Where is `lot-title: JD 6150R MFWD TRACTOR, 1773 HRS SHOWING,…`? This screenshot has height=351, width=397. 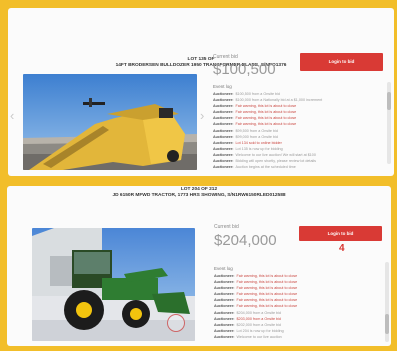
lot-title: JD 6150R MFWD TRACTOR, 1773 HRS SHOWING,… is located at coordinates (199, 195).